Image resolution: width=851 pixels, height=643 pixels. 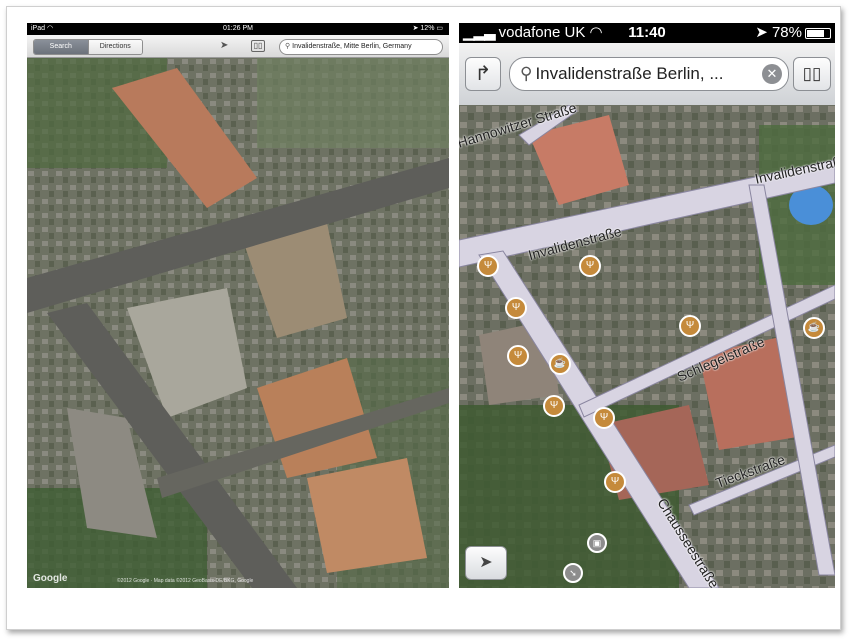 I want to click on search-value: Invalidenstraße, Mitte Berlin, Germany, so click(x=352, y=46).